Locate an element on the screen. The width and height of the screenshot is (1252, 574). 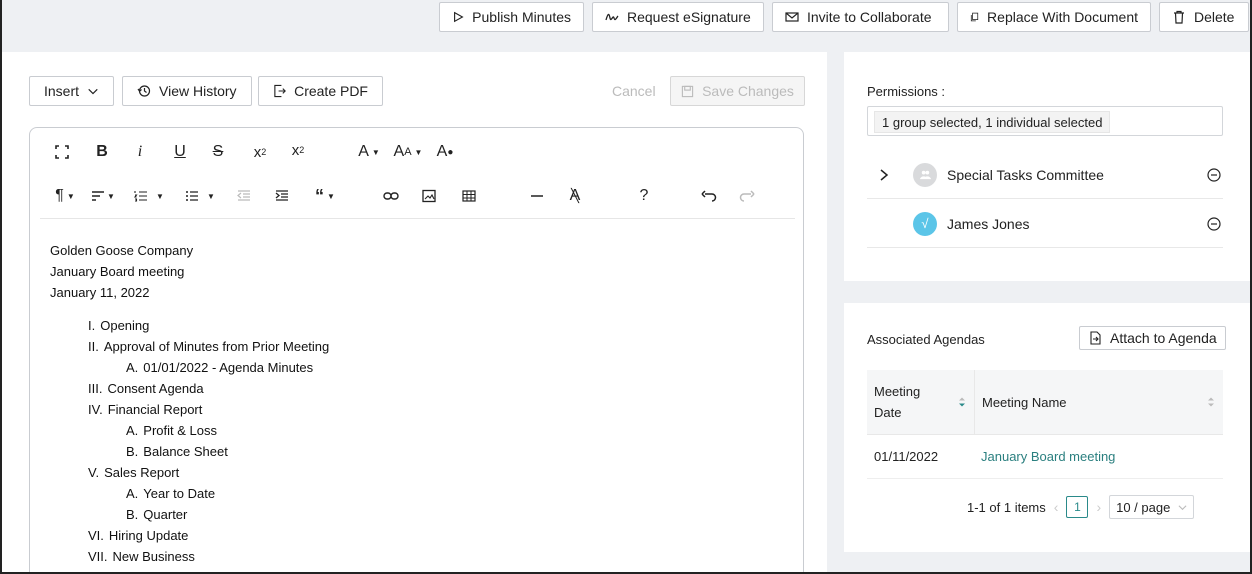
save-changes-label: Save Changes is located at coordinates (748, 91).